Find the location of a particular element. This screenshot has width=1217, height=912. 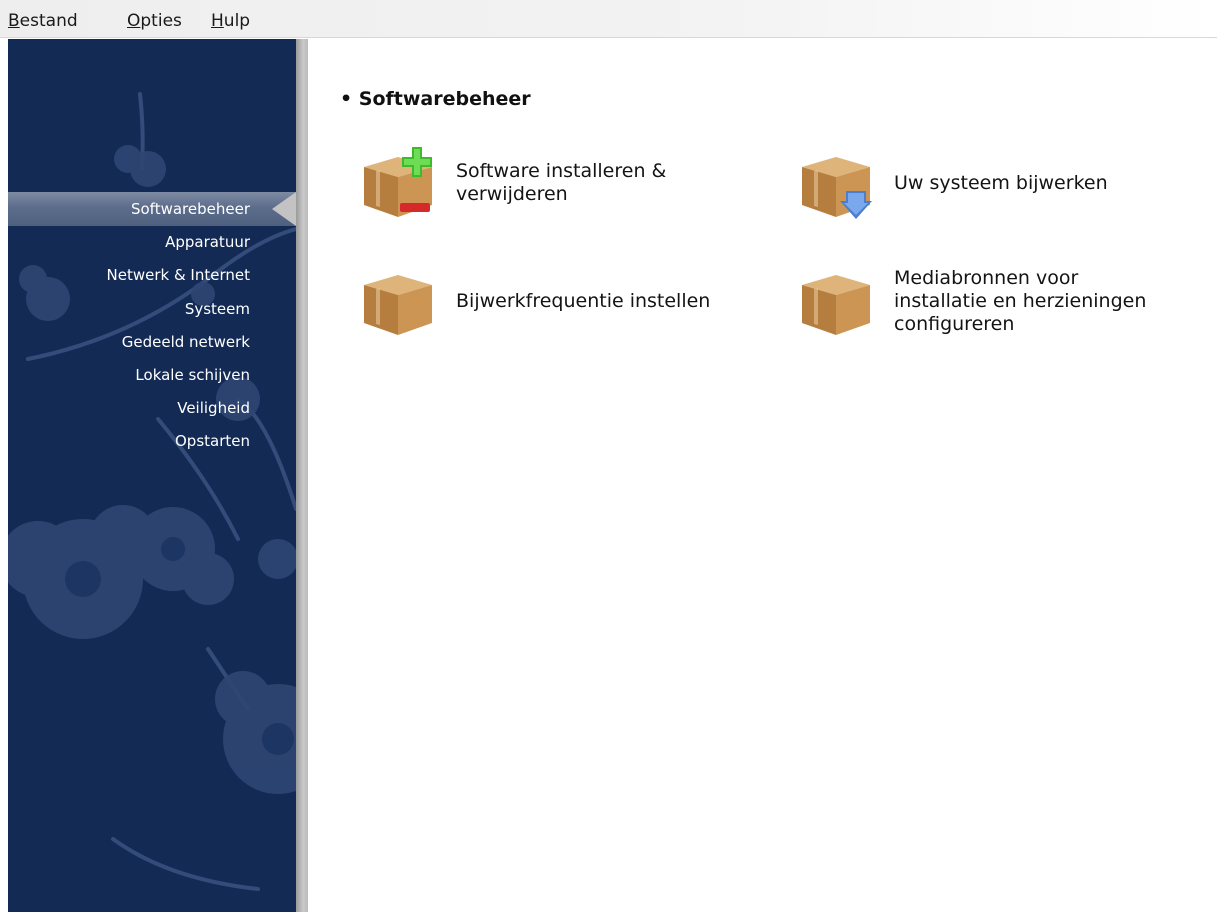

sidebar-item-systeem: Systeem is located at coordinates (217, 309).